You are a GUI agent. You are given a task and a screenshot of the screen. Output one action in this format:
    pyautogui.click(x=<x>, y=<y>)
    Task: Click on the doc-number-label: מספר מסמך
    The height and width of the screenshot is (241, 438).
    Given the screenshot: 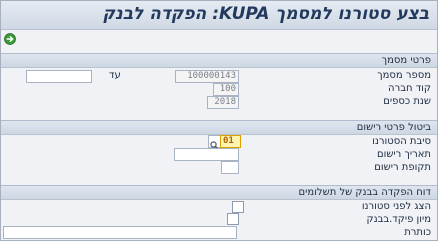 What is the action you would take?
    pyautogui.click(x=404, y=75)
    